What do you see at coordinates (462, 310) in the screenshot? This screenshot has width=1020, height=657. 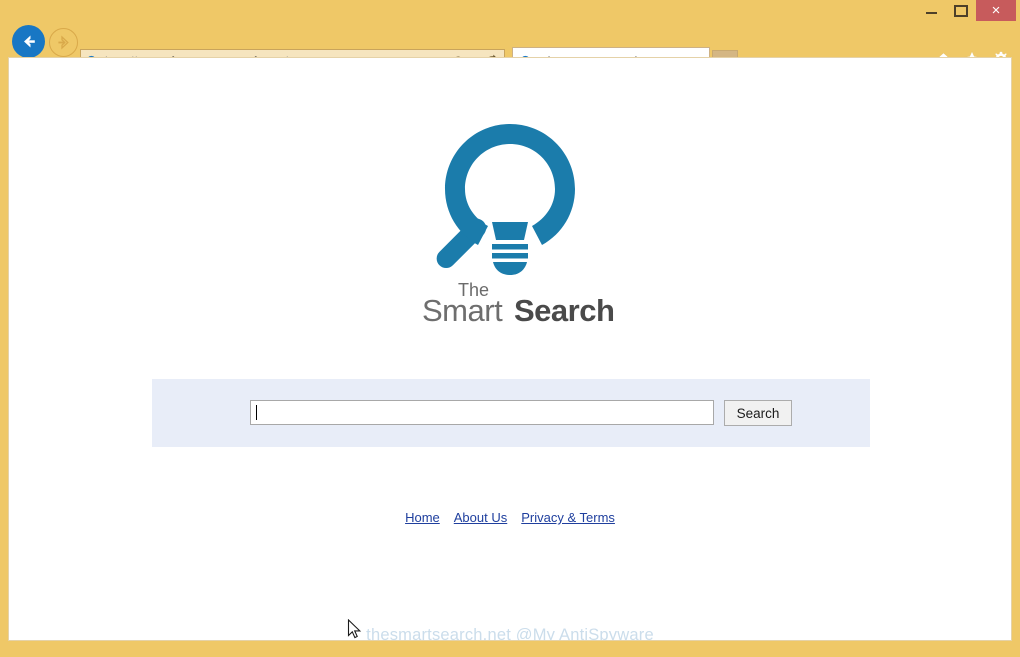 I see `logo-word-smart: Smart` at bounding box center [462, 310].